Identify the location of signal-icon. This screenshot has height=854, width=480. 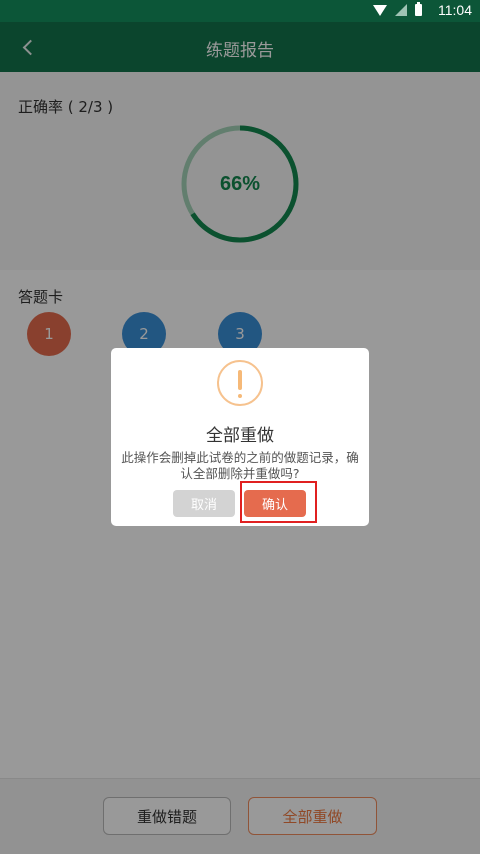
(401, 10).